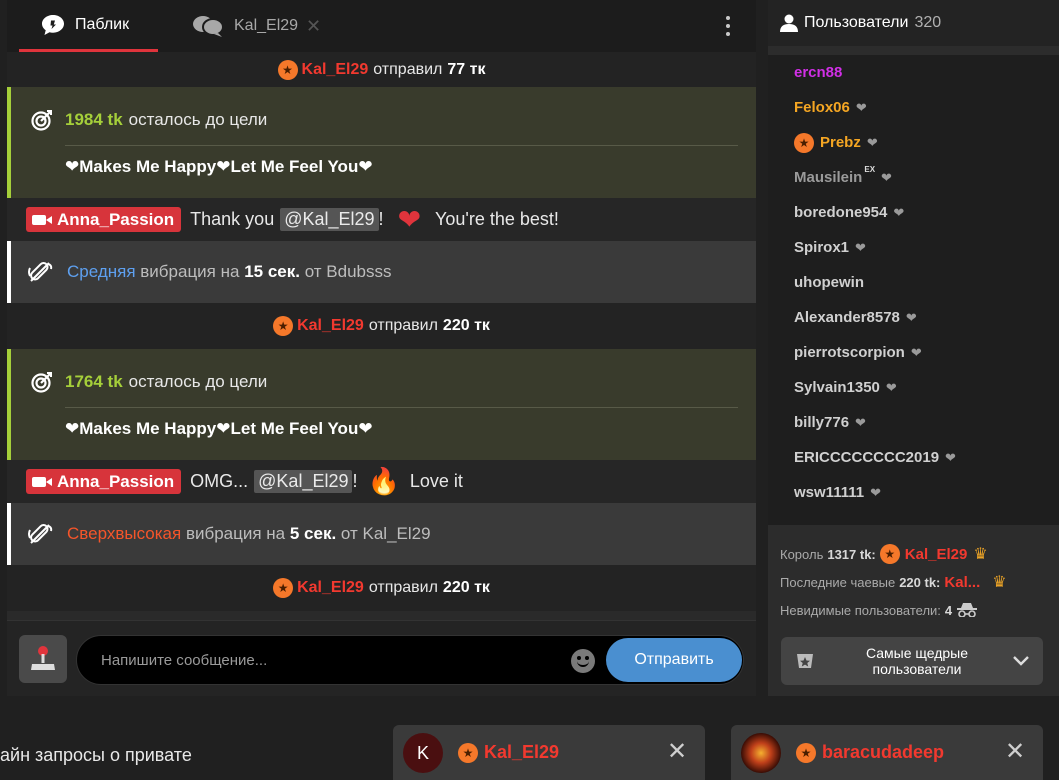 The height and width of the screenshot is (780, 1059). Describe the element at coordinates (926, 282) in the screenshot. I see `user-list-item: uhopewin` at that location.